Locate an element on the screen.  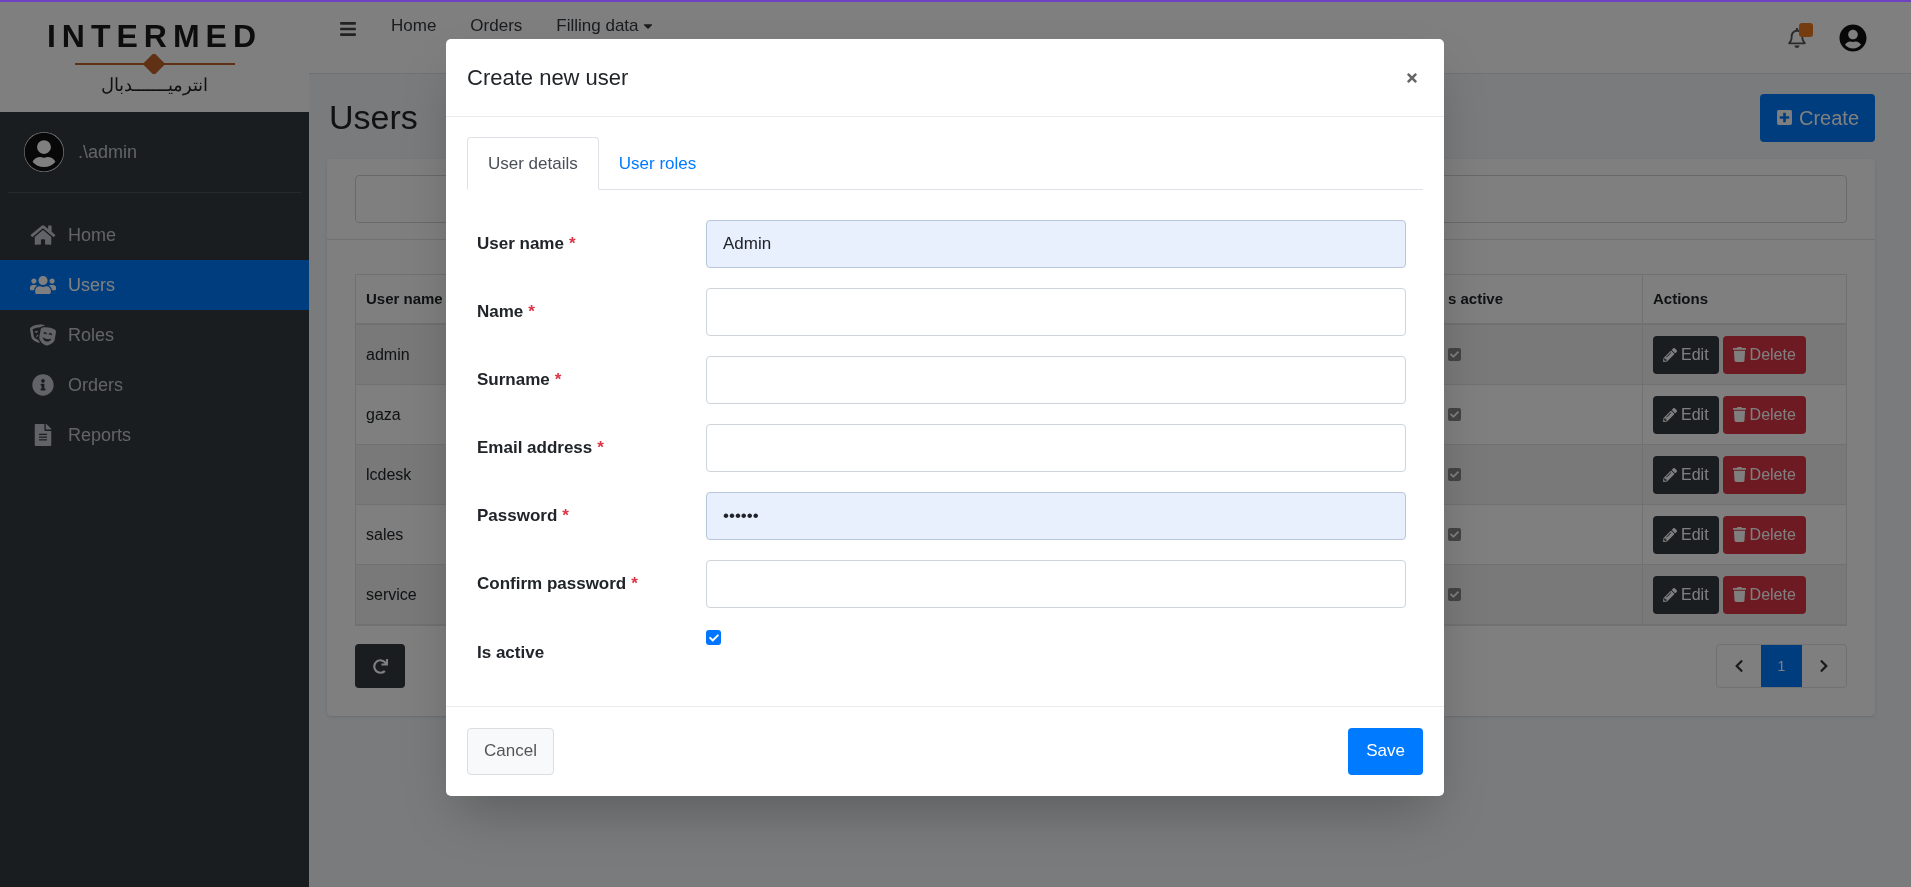
checkbox is located at coordinates (713, 637).